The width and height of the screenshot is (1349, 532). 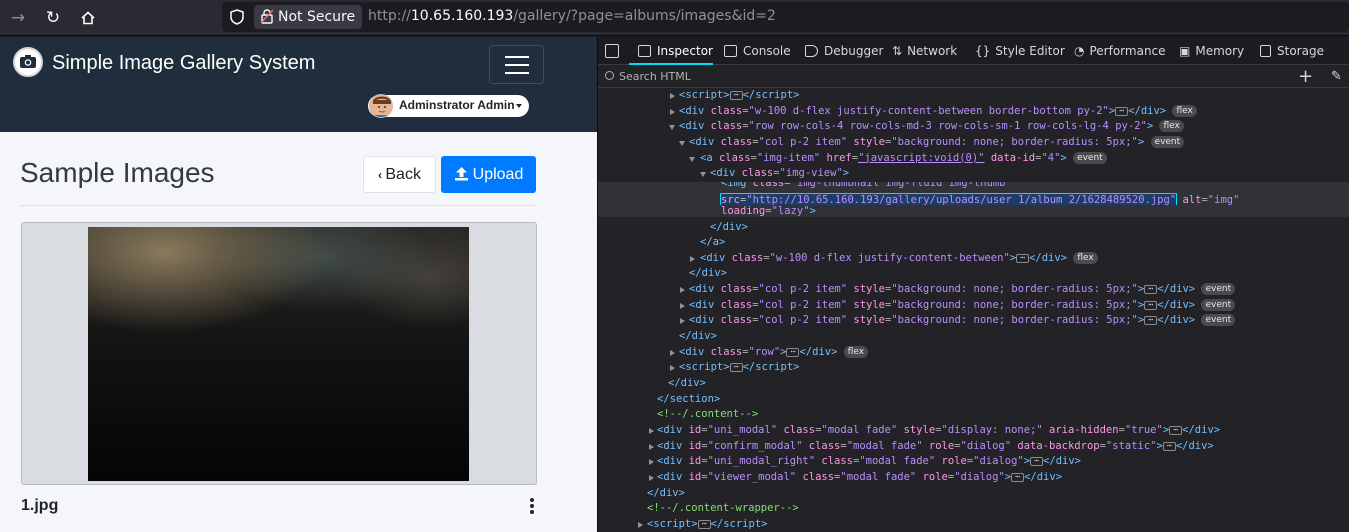 What do you see at coordinates (932, 51) in the screenshot?
I see `tab-label: Network` at bounding box center [932, 51].